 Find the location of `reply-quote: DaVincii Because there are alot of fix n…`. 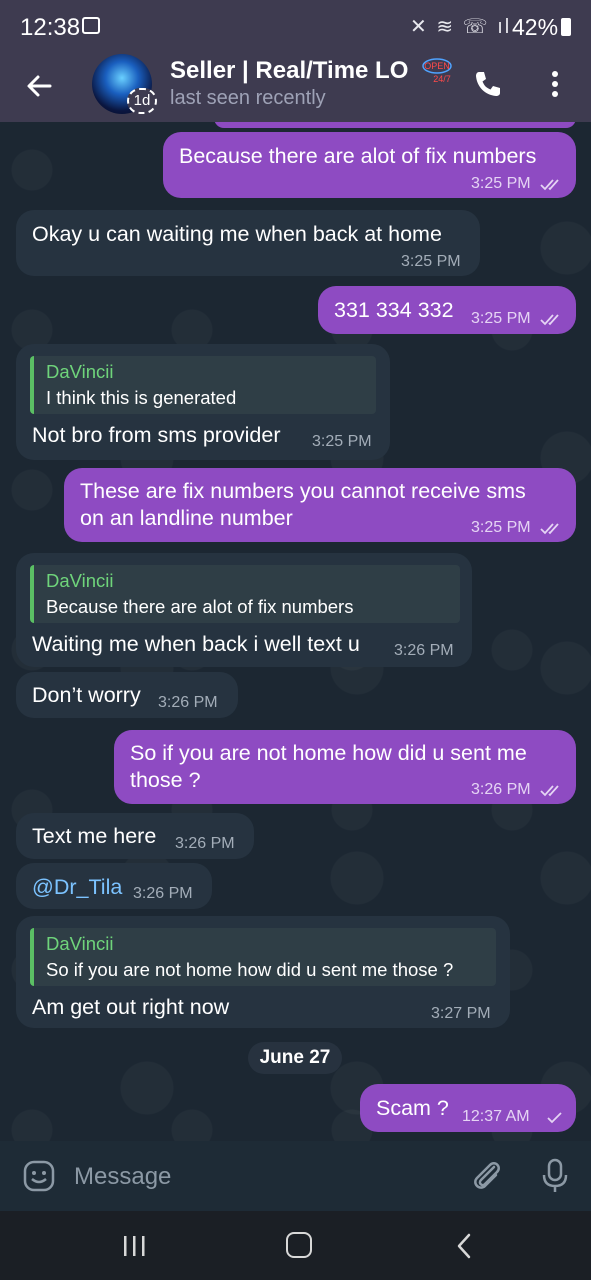

reply-quote: DaVincii Because there are alot of fix n… is located at coordinates (245, 594).